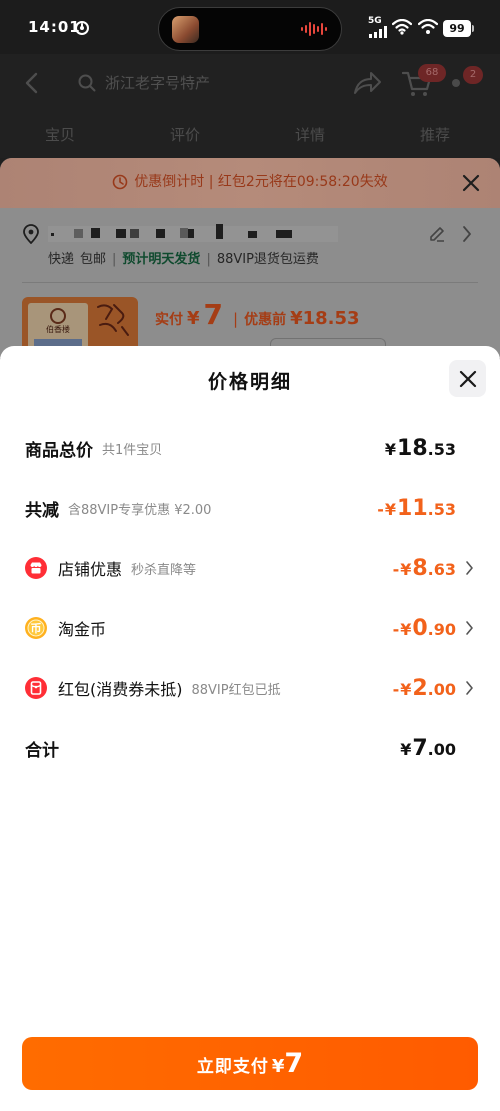 Image resolution: width=500 pixels, height=1111 pixels. I want to click on tab-details: 详情, so click(310, 135).